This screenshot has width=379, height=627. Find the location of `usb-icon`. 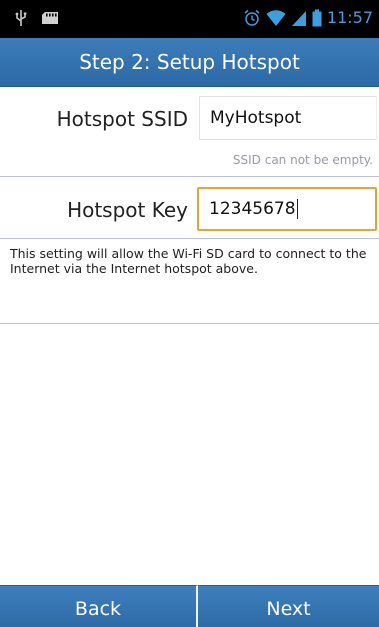

usb-icon is located at coordinates (21, 18).